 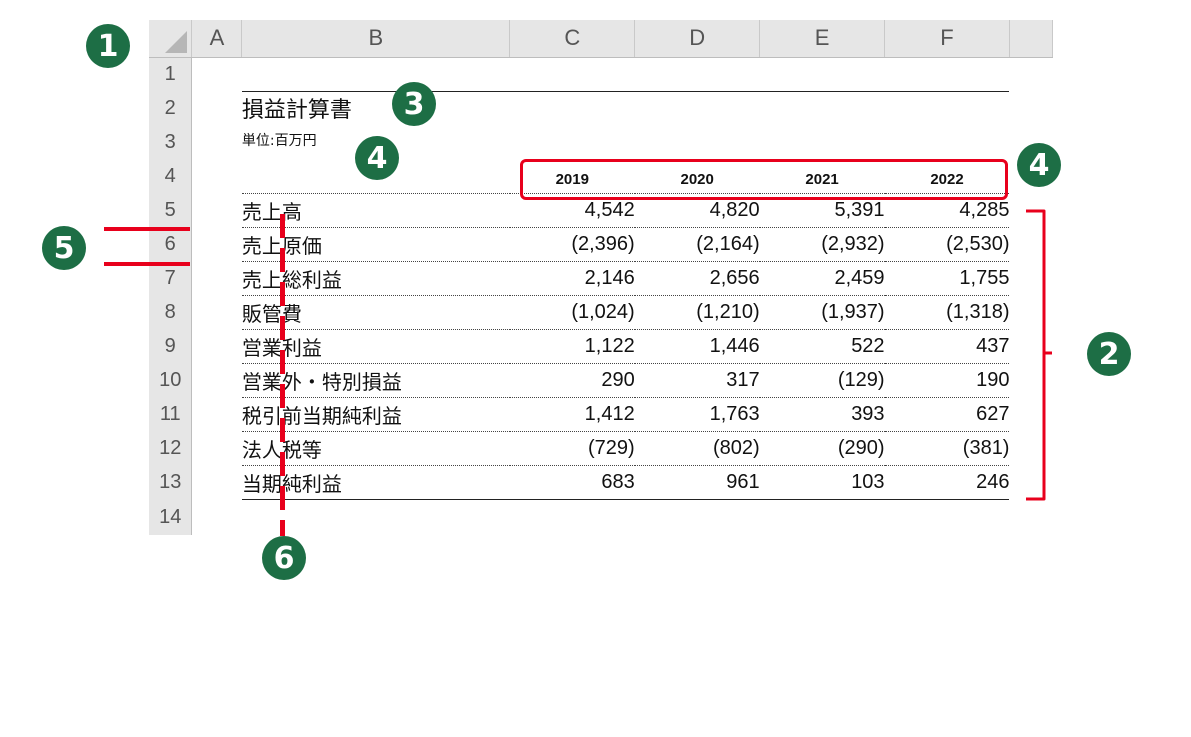 What do you see at coordinates (572, 312) in the screenshot?
I see `line-item-value: (1,024)` at bounding box center [572, 312].